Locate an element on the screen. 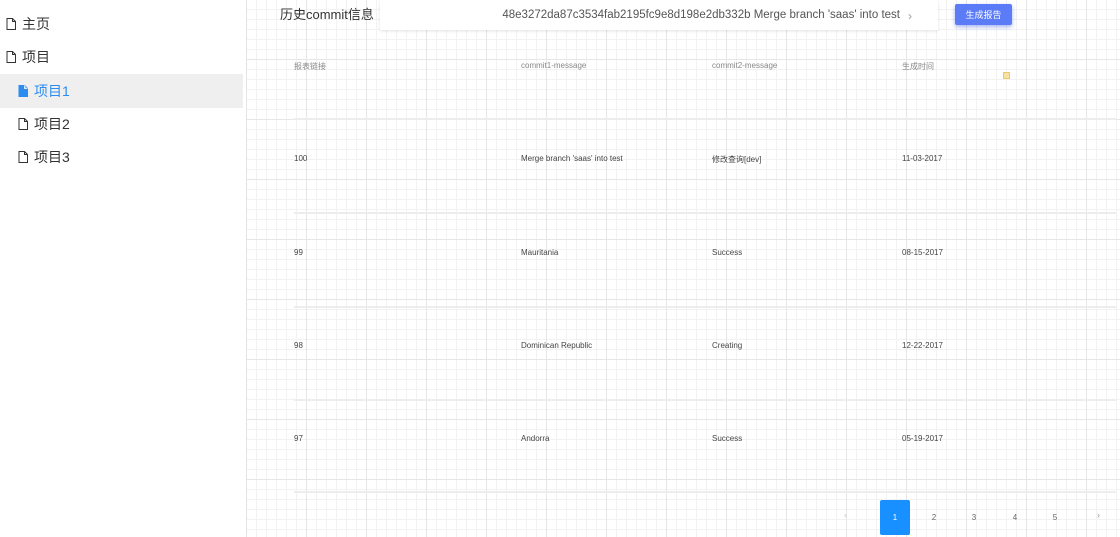 The height and width of the screenshot is (537, 1120). pagination-page-4: 4 is located at coordinates (1015, 517).